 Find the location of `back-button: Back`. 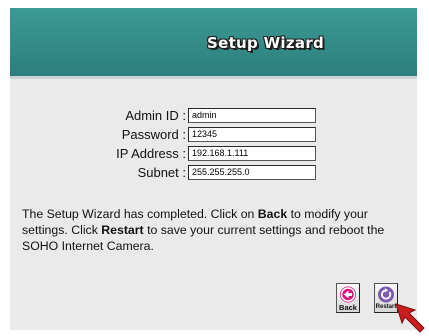

back-button: Back is located at coordinates (348, 298).